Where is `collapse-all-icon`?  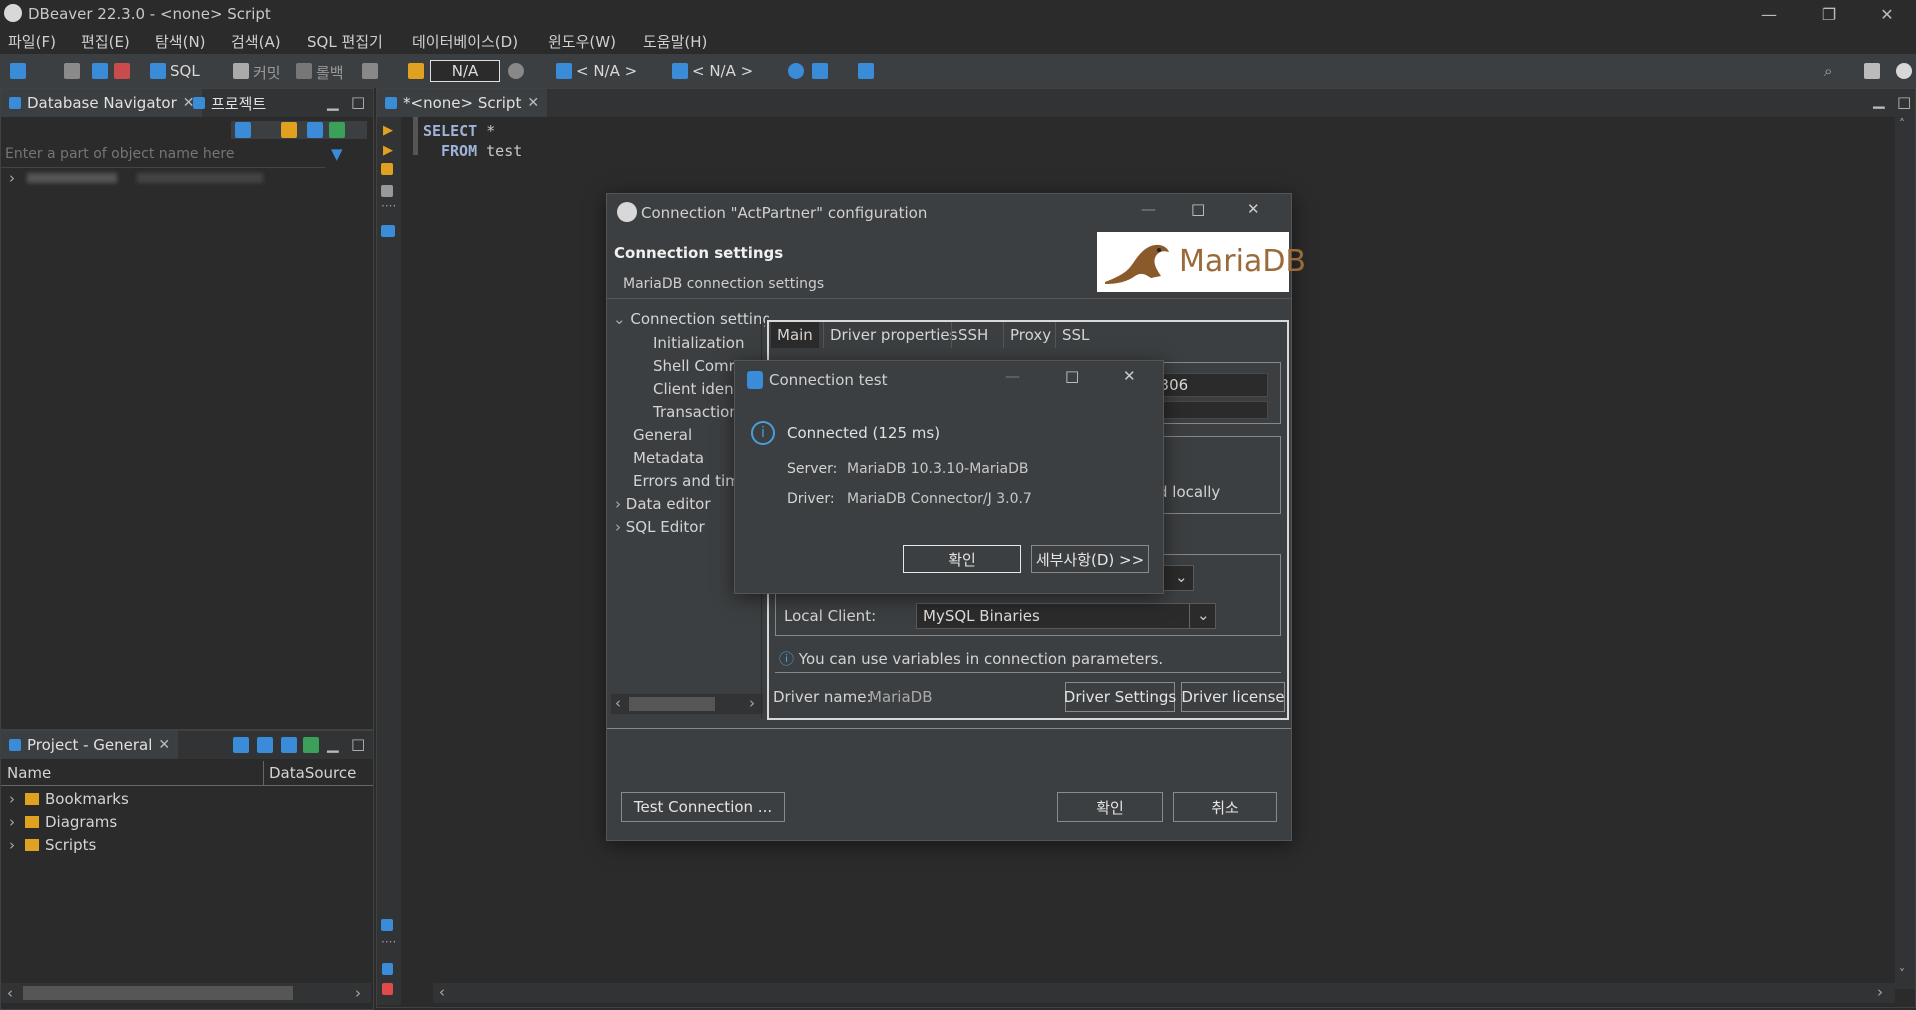
collapse-all-icon is located at coordinates (315, 130).